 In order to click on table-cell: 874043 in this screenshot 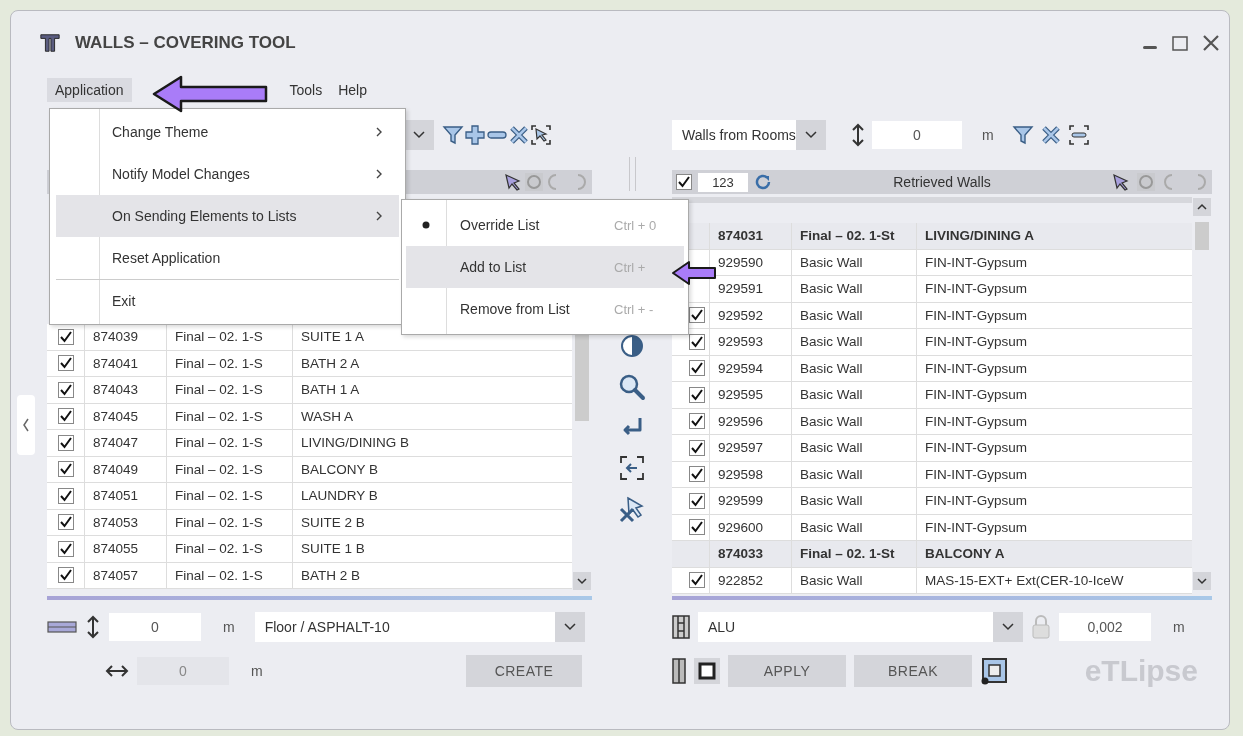, I will do `click(126, 390)`.